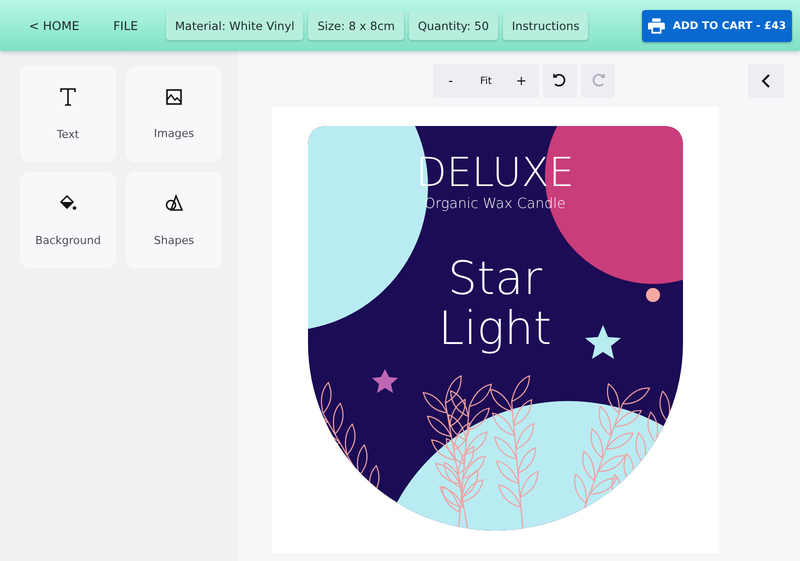 The image size is (800, 561). I want to click on text-icon, so click(68, 97).